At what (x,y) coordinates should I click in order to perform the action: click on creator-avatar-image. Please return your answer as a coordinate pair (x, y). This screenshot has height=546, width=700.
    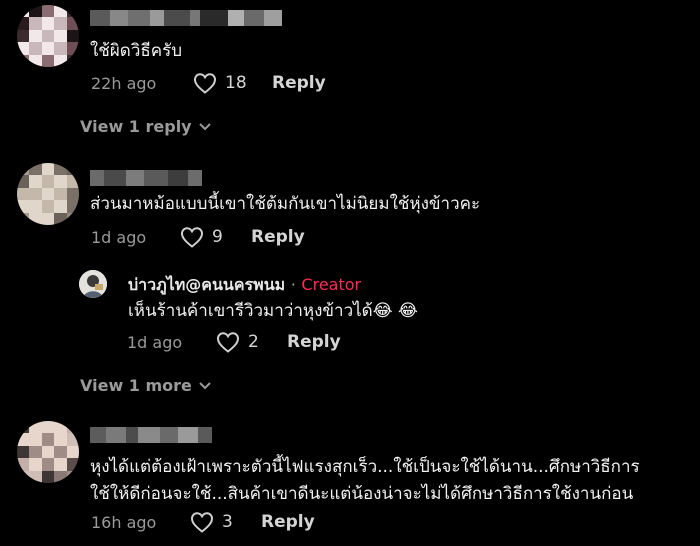
    Looking at the image, I should click on (93, 284).